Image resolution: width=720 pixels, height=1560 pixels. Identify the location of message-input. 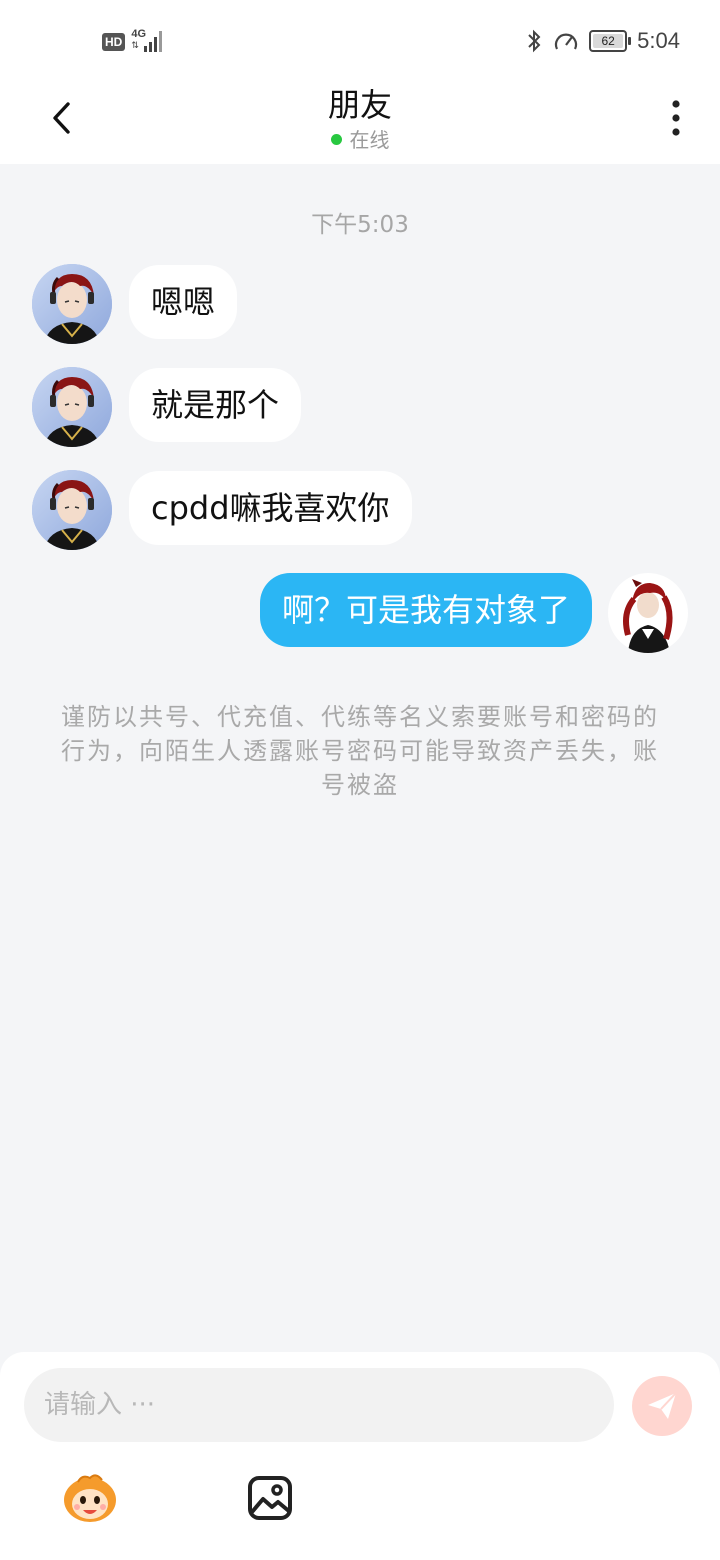
(319, 1405).